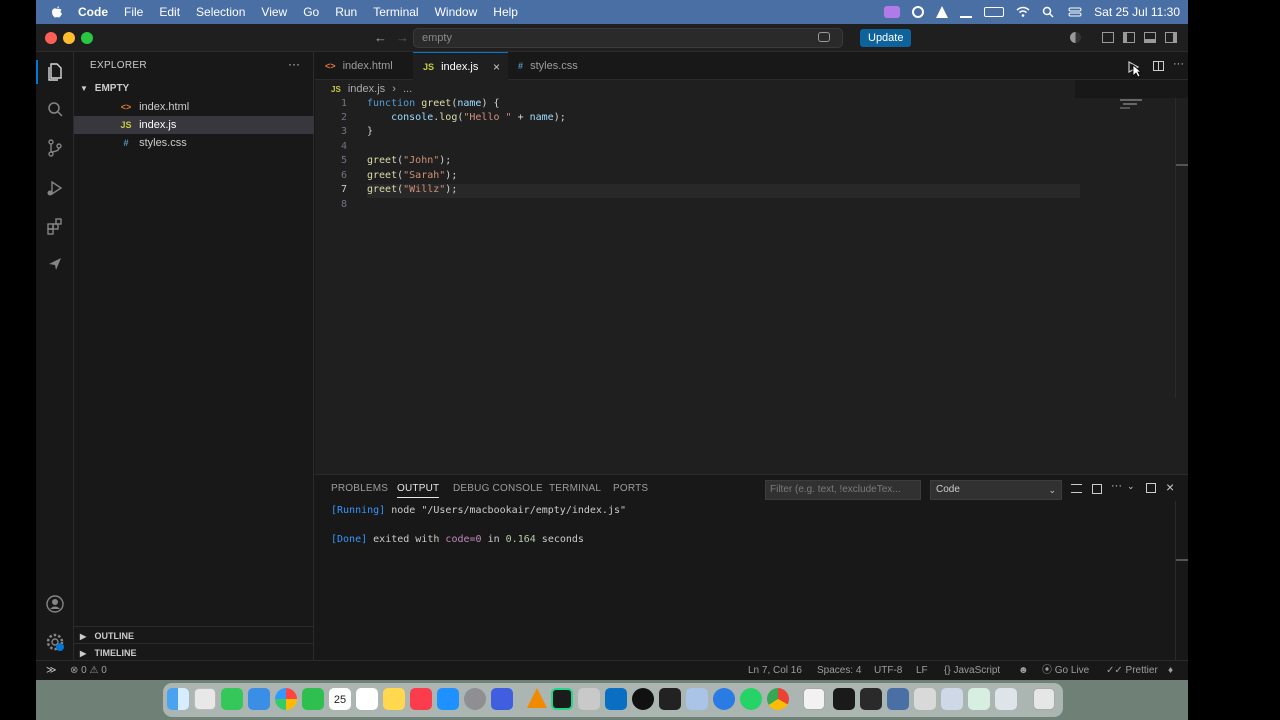 This screenshot has width=1280, height=720. Describe the element at coordinates (1170, 670) in the screenshot. I see `notifications-bell-icon: ♦` at that location.